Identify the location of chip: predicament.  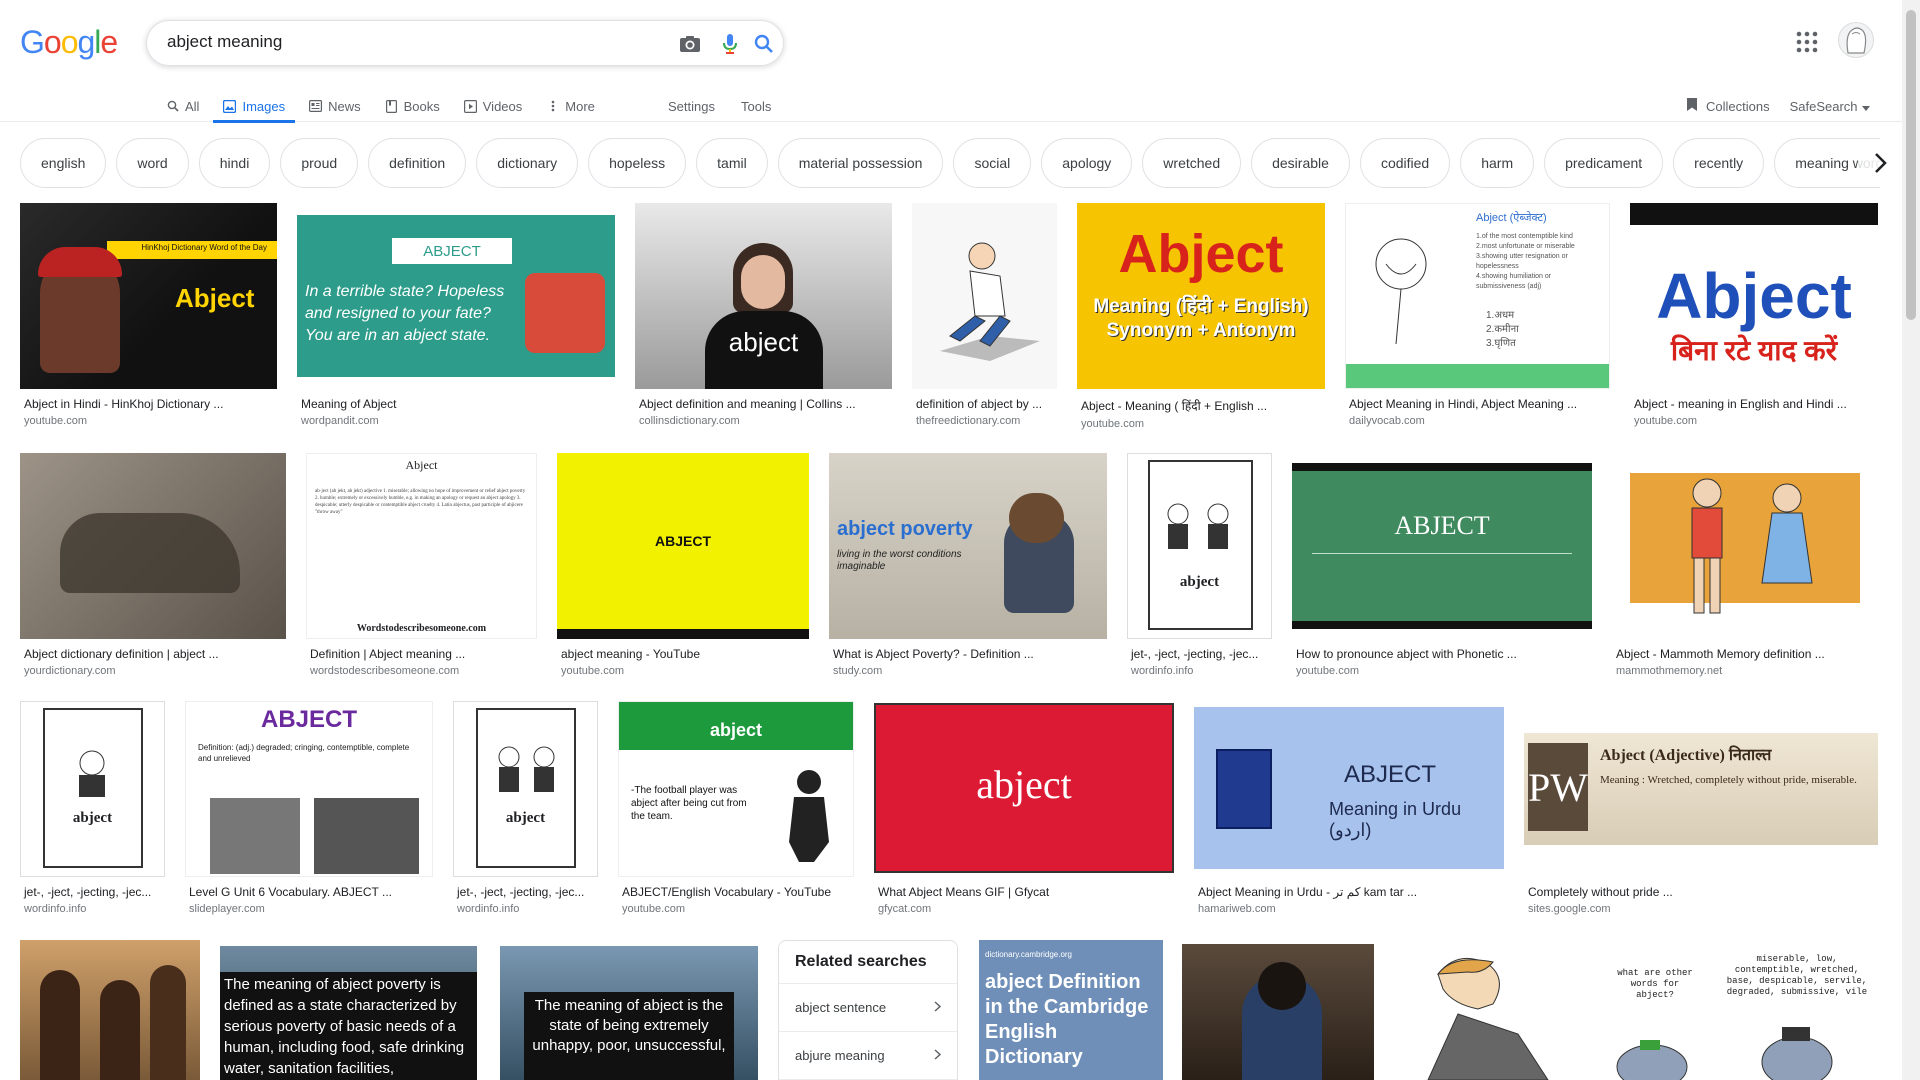
(1604, 163).